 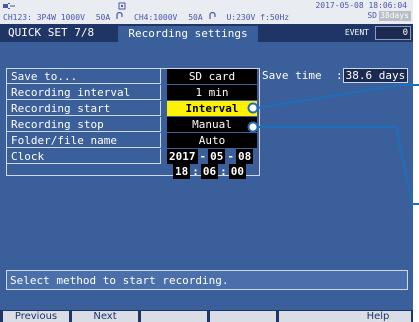 What do you see at coordinates (361, 5) in the screenshot?
I see `status-datetime: 2017-05-08 18:06:04` at bounding box center [361, 5].